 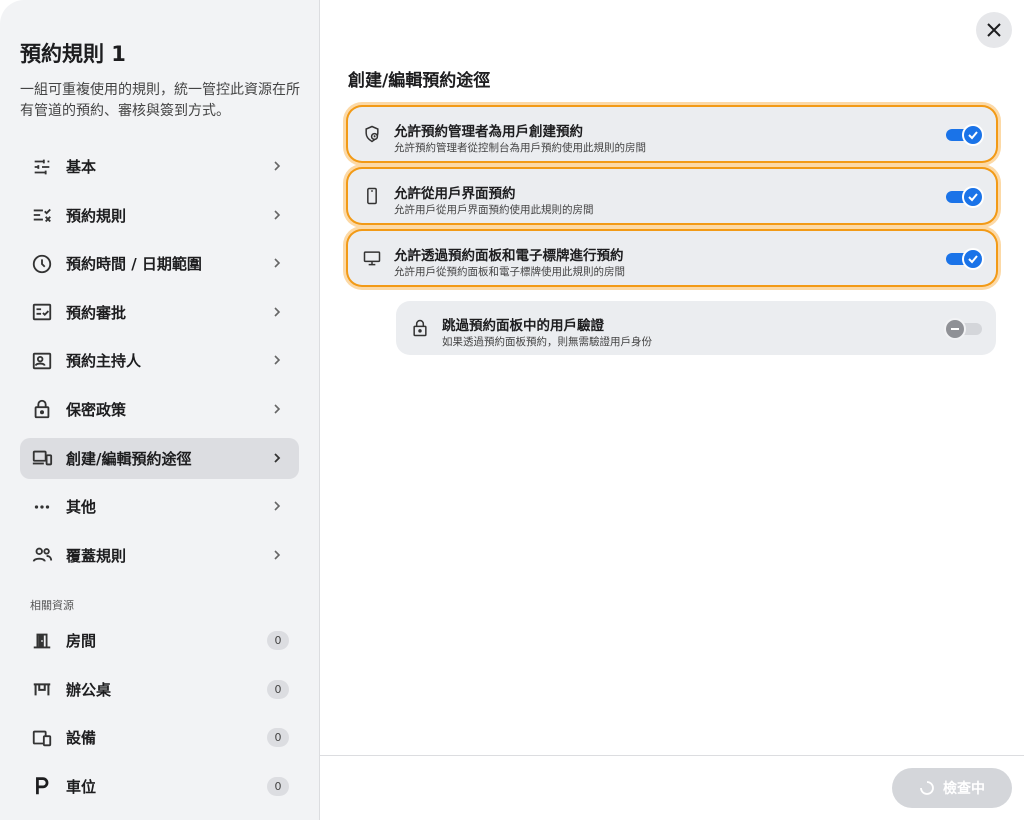 What do you see at coordinates (104, 361) in the screenshot?
I see `sidebar-item-label: 預約主持人` at bounding box center [104, 361].